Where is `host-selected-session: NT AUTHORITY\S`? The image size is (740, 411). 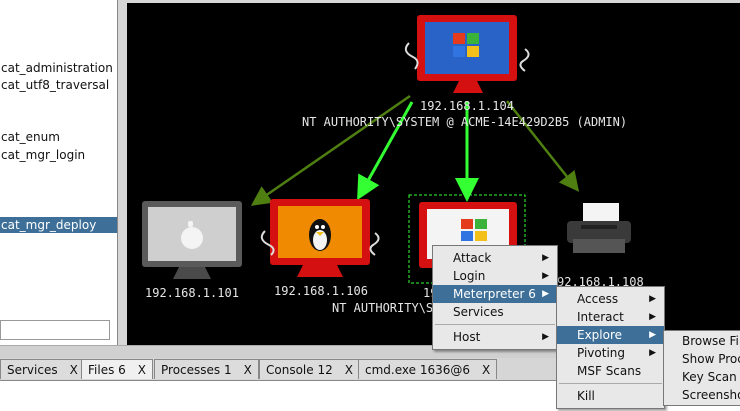
host-selected-session: NT AUTHORITY\S is located at coordinates (383, 308).